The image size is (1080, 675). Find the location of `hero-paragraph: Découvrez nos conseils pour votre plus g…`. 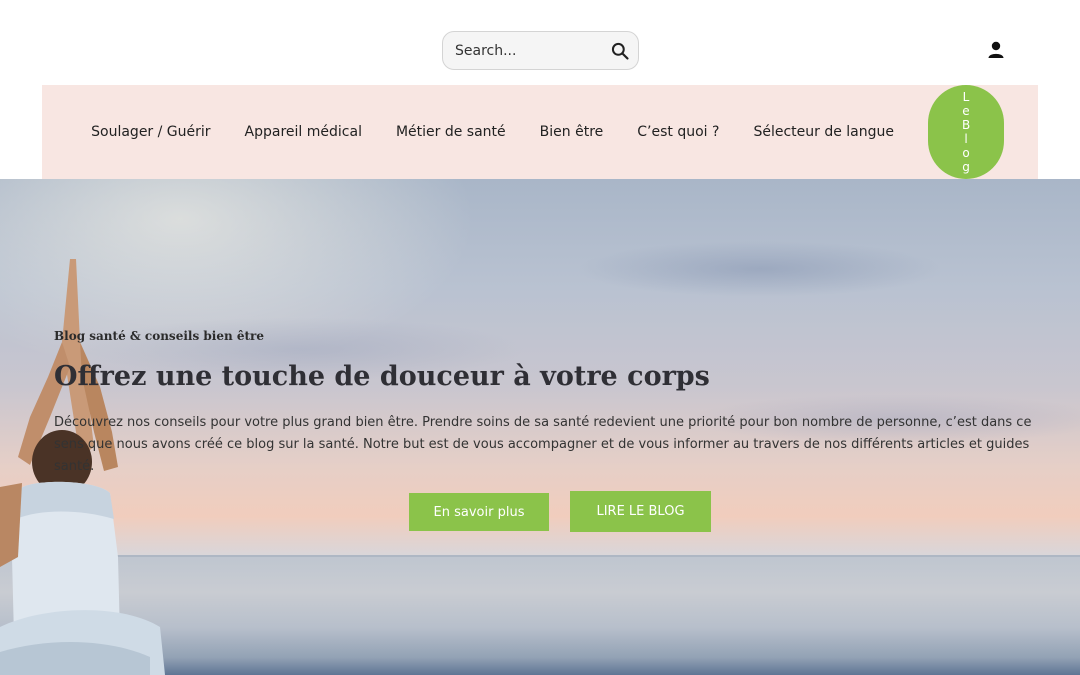

hero-paragraph: Découvrez nos conseils pour votre plus g… is located at coordinates (543, 444).